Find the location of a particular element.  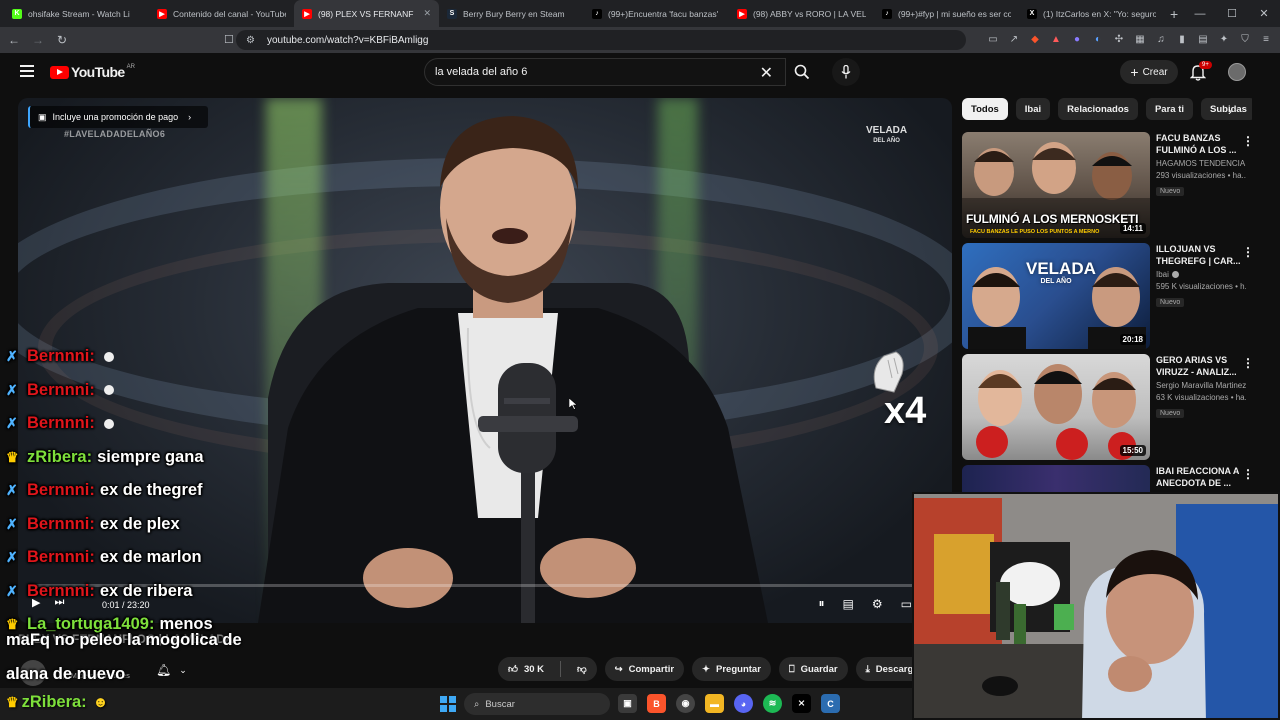

vpn-icon: ⛉ is located at coordinates (1245, 40).